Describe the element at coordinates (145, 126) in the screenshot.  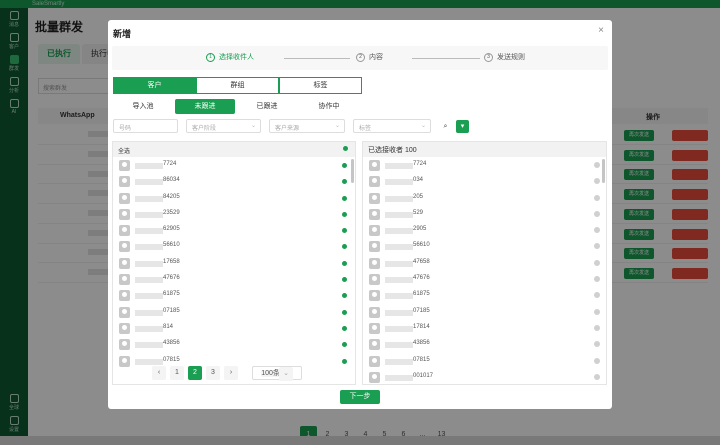
I see `number-filter-input: 号码` at that location.